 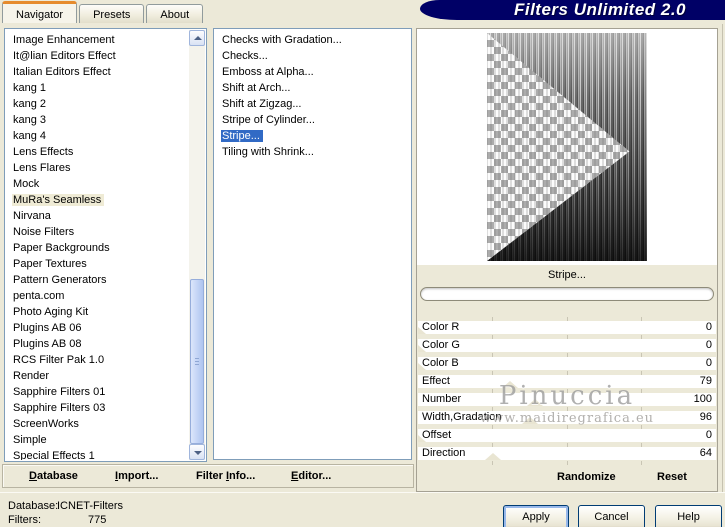 I want to click on list-item-kang-4: kang 4, so click(x=97, y=136).